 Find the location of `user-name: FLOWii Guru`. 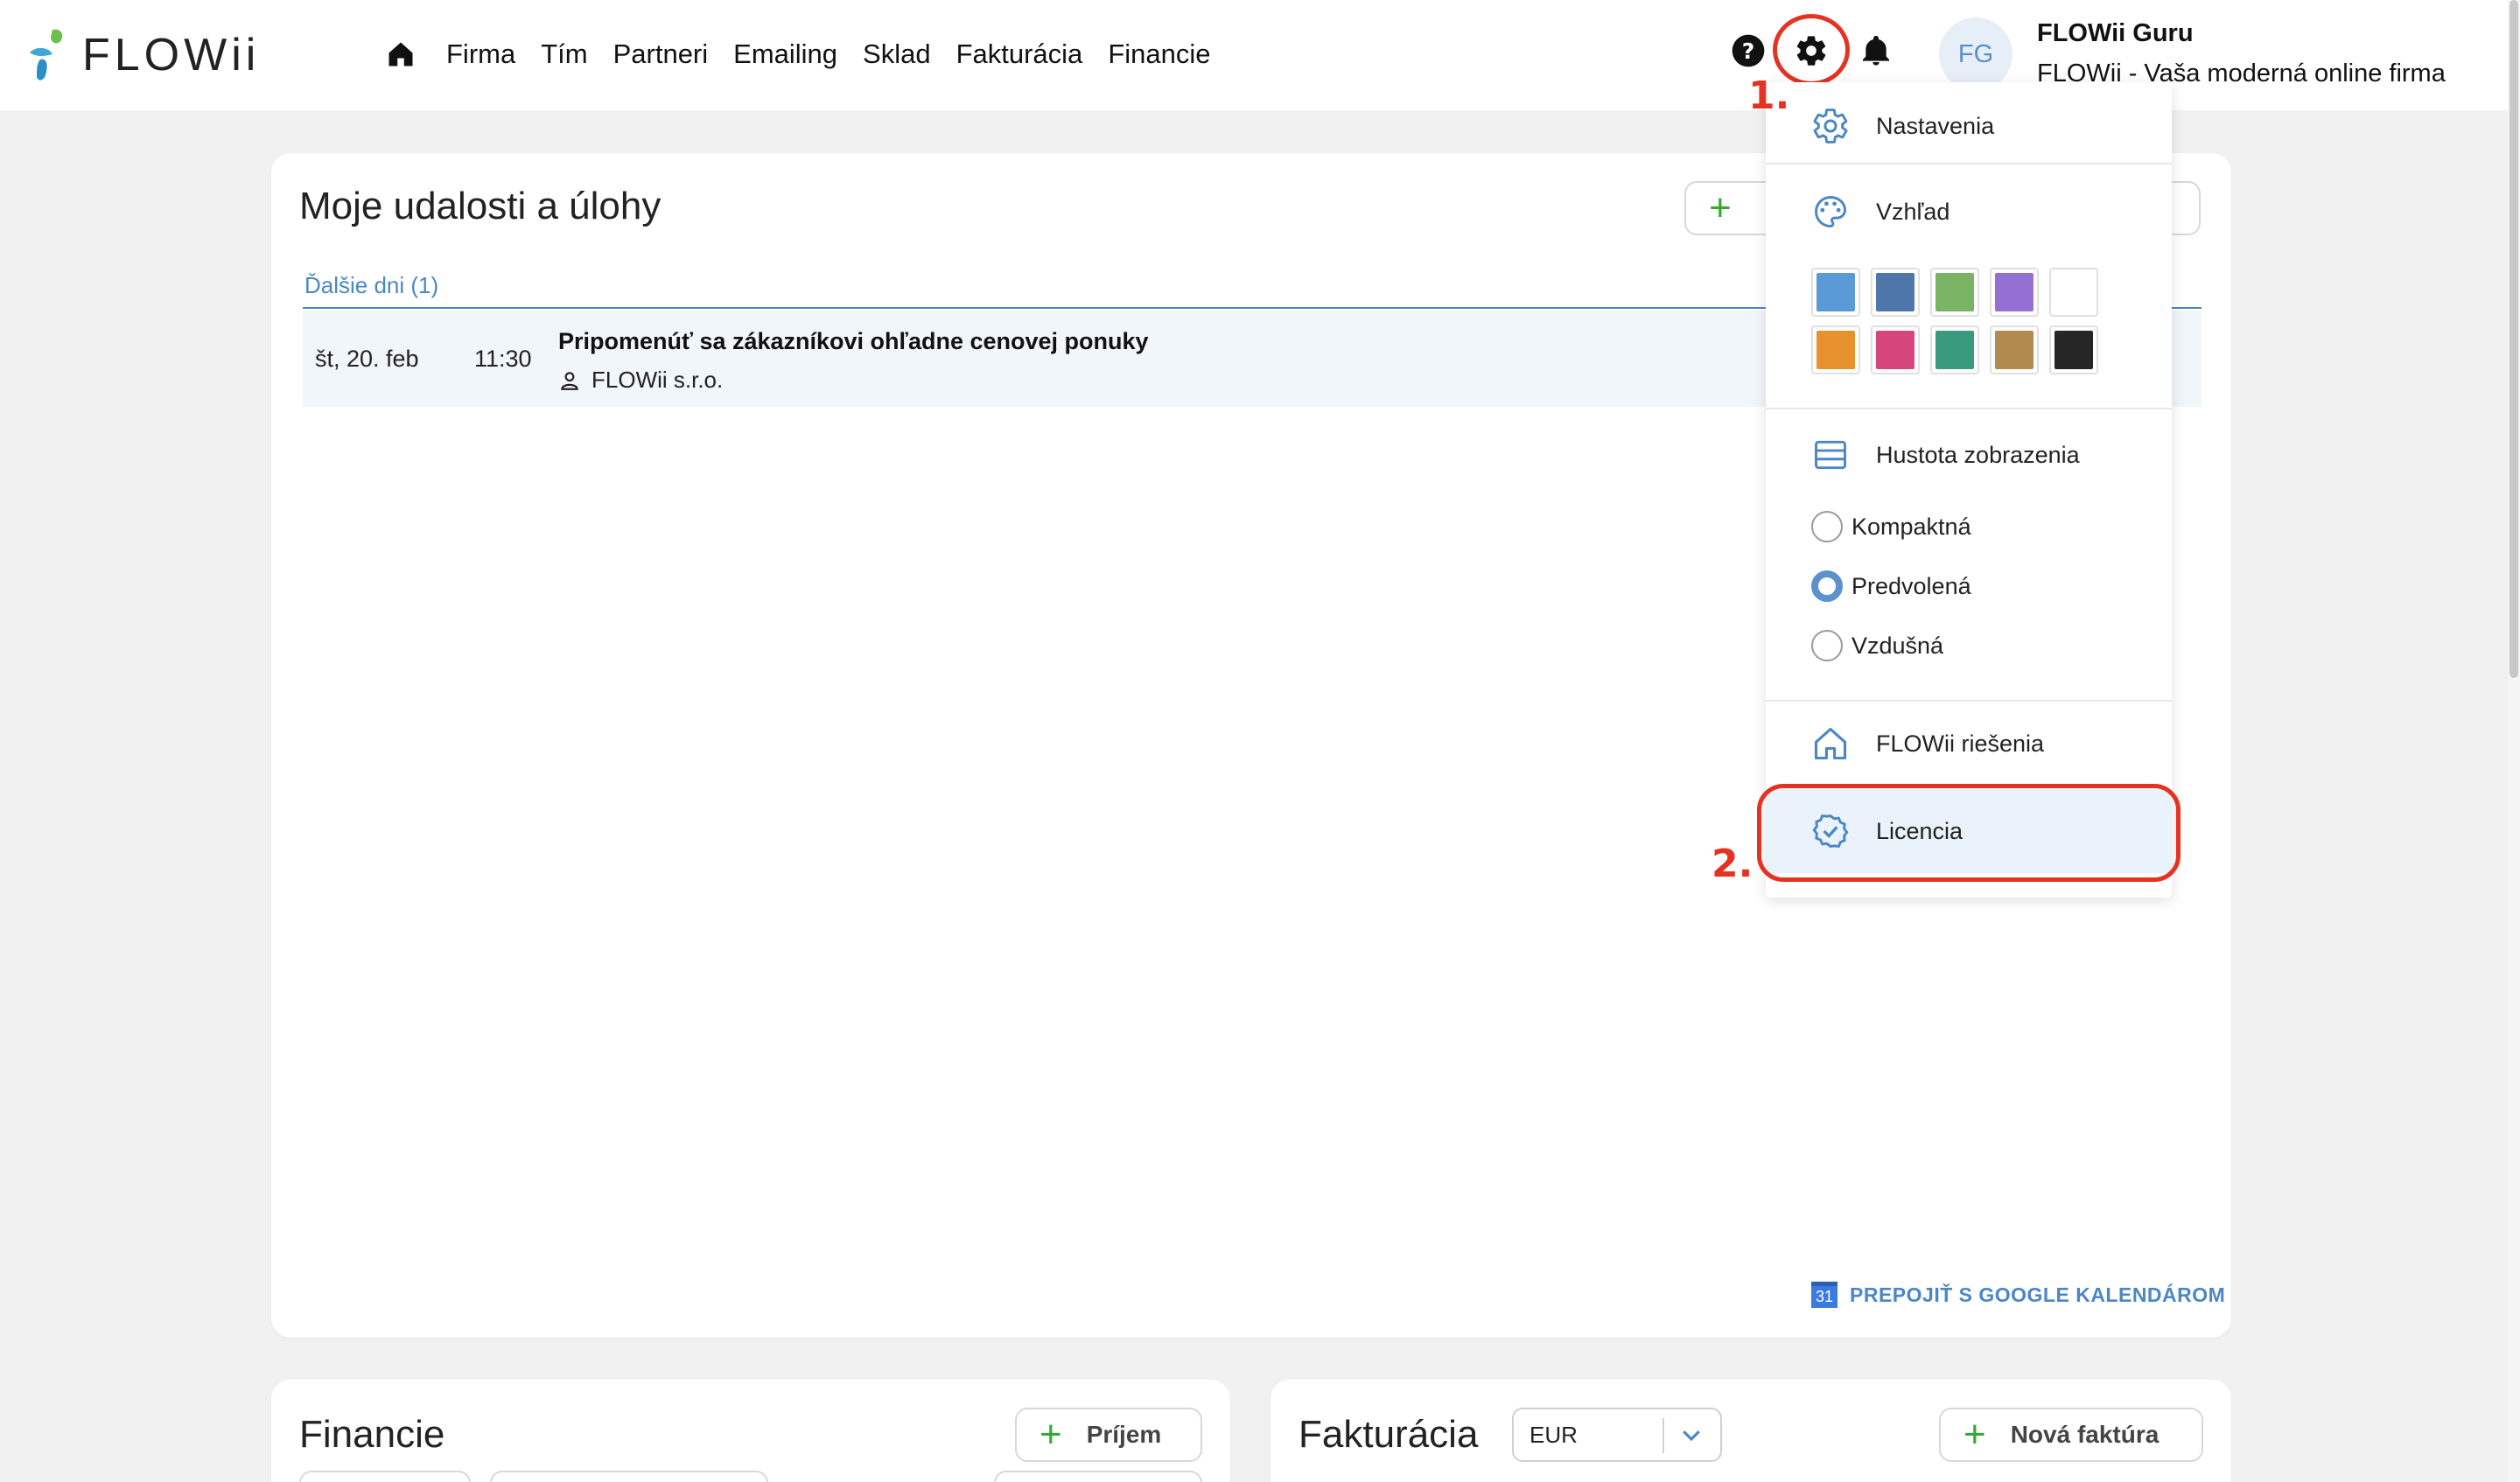

user-name: FLOWii Guru is located at coordinates (2115, 33).